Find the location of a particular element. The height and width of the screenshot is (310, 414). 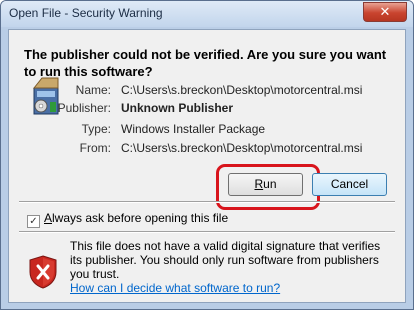

detail-value: Windows Installer Package is located at coordinates (193, 129).